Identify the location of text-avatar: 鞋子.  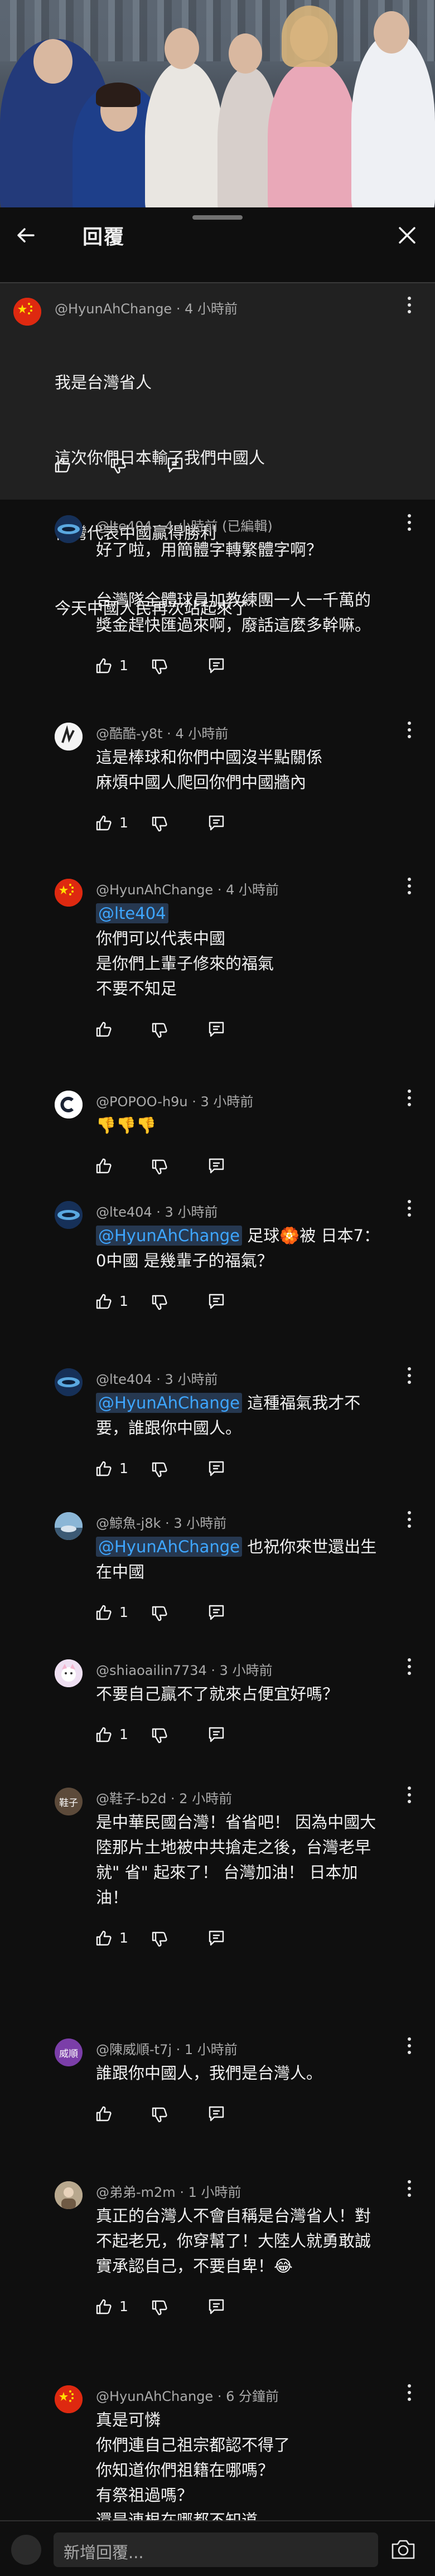
(69, 1801).